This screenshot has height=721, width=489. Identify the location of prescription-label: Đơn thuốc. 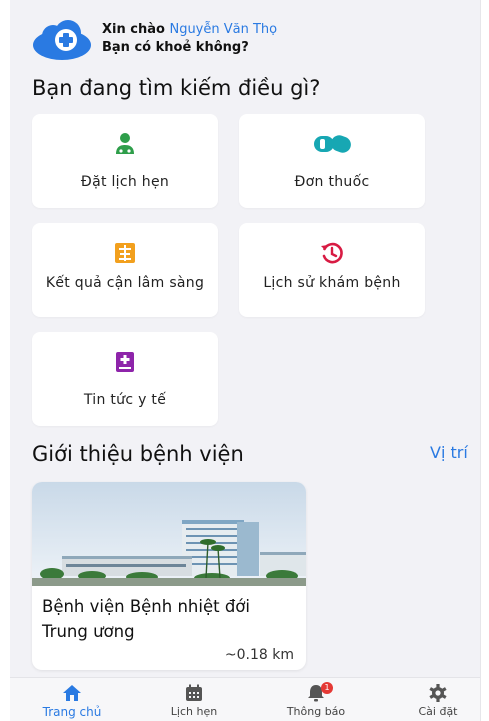
(332, 182).